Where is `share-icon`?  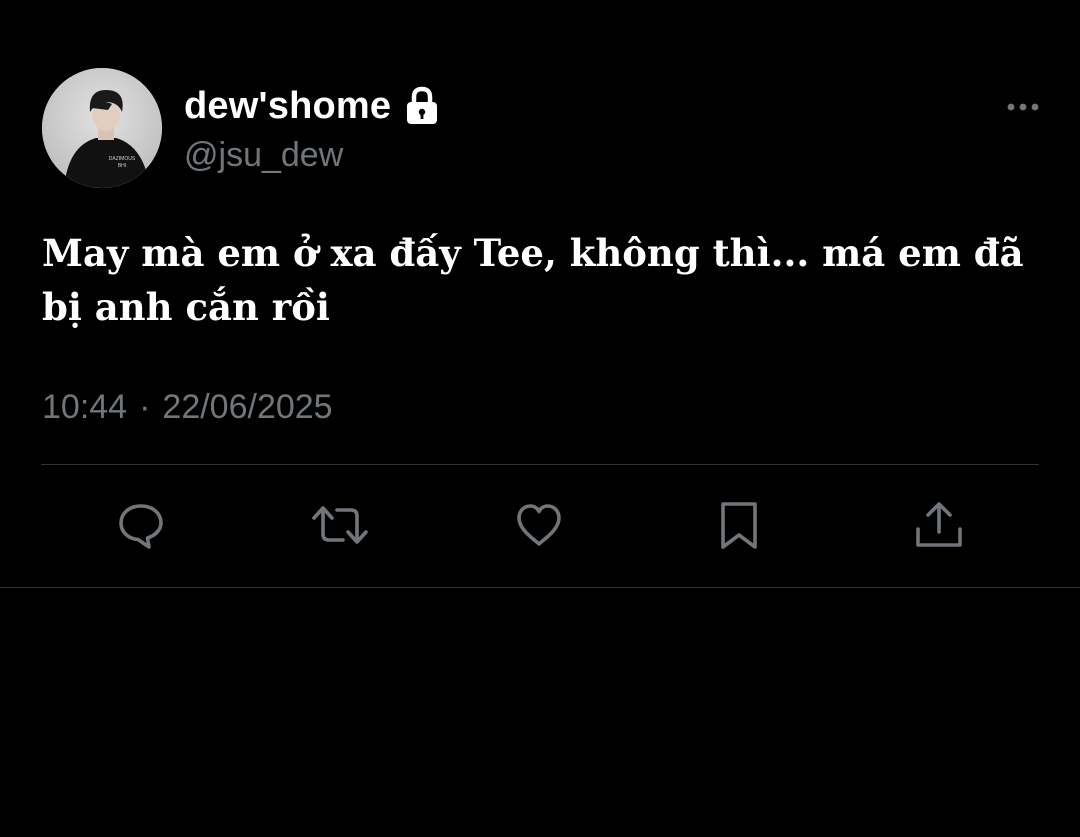
share-icon is located at coordinates (939, 527).